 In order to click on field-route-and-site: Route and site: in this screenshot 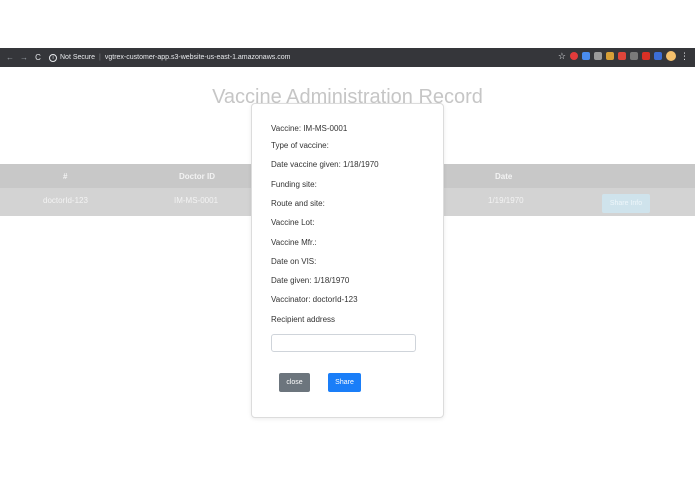, I will do `click(298, 203)`.